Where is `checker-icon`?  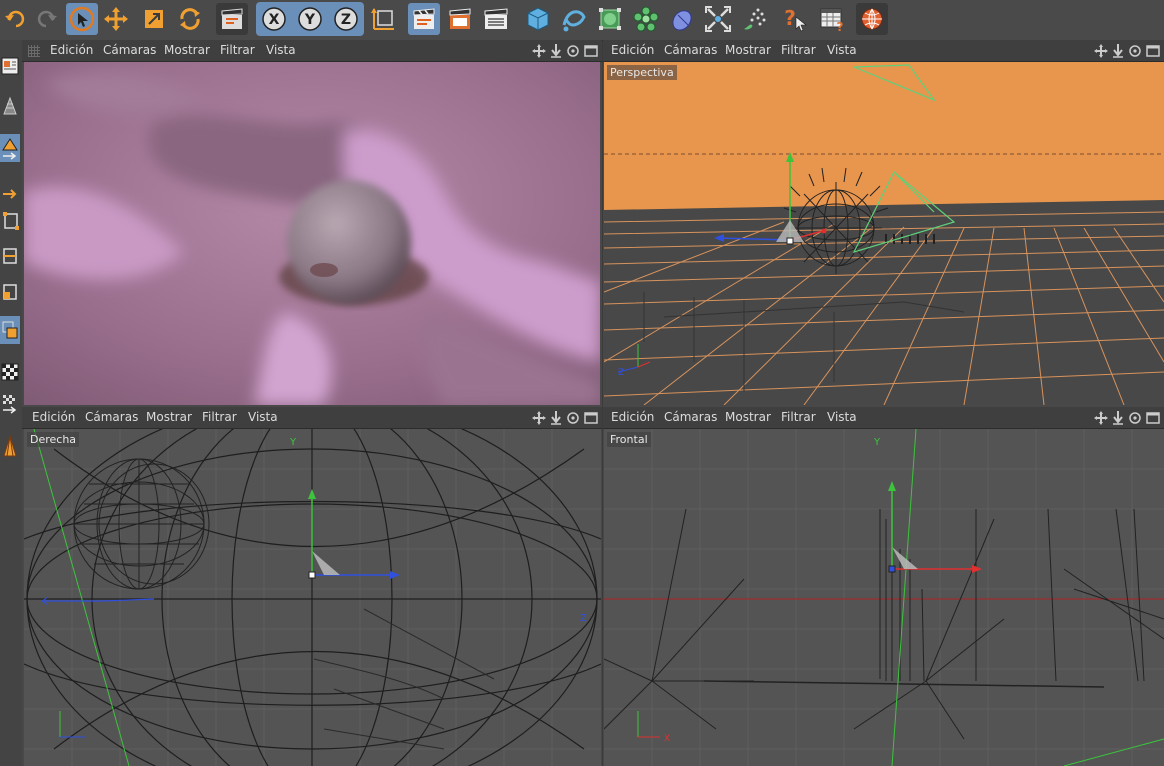 checker-icon is located at coordinates (10, 372).